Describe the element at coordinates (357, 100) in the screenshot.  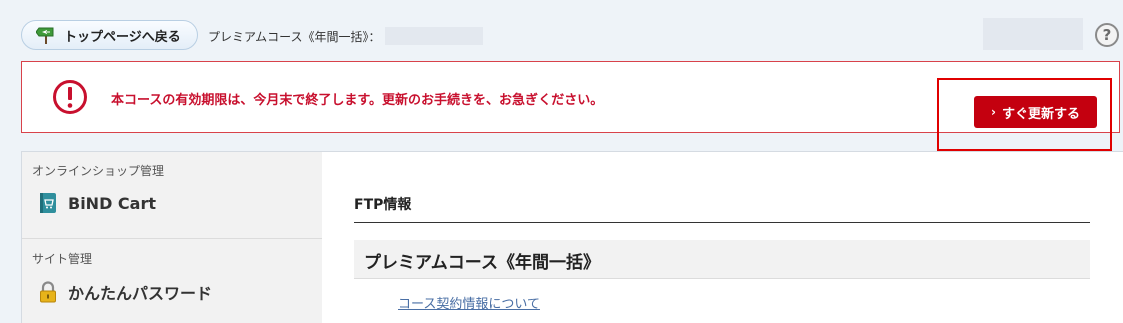
I see `expiry-alert-message: 本コースの有効期限は、今月末で終了します。更新のお手続きを、お急ぎください。` at that location.